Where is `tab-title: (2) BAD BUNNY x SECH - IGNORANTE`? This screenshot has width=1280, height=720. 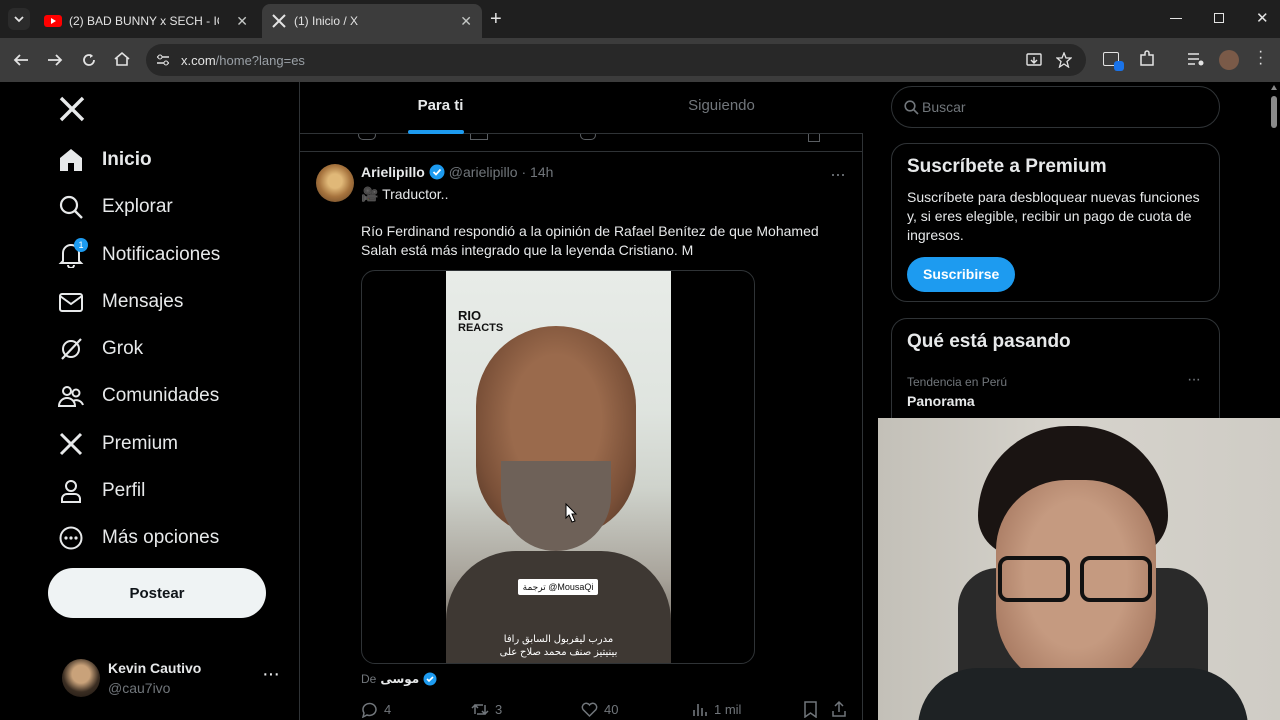
tab-title: (2) BAD BUNNY x SECH - IGNORANTE is located at coordinates (144, 21).